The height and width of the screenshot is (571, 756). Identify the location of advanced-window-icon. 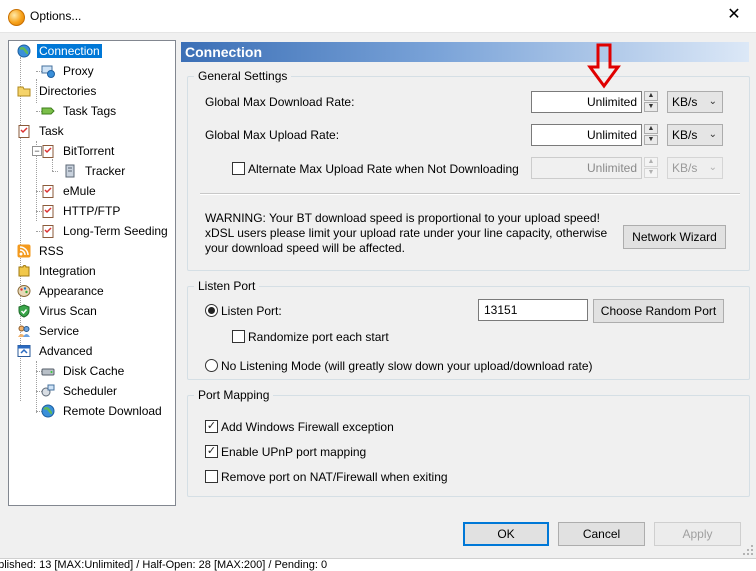
(24, 351).